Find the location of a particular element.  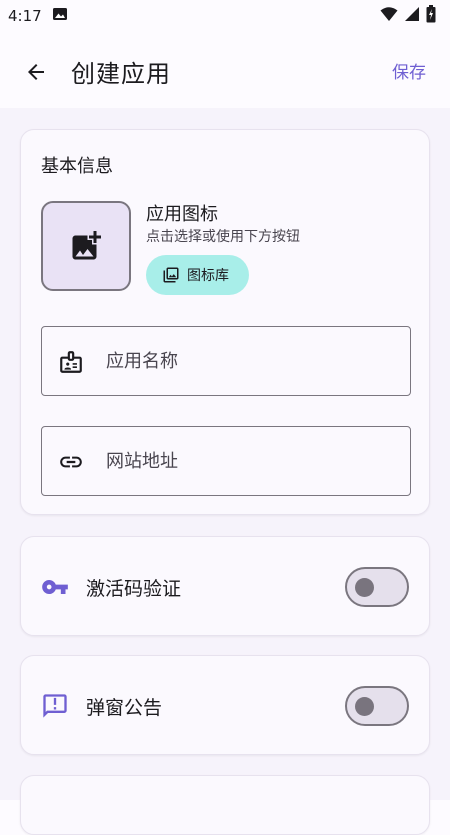

next-card is located at coordinates (225, 805).